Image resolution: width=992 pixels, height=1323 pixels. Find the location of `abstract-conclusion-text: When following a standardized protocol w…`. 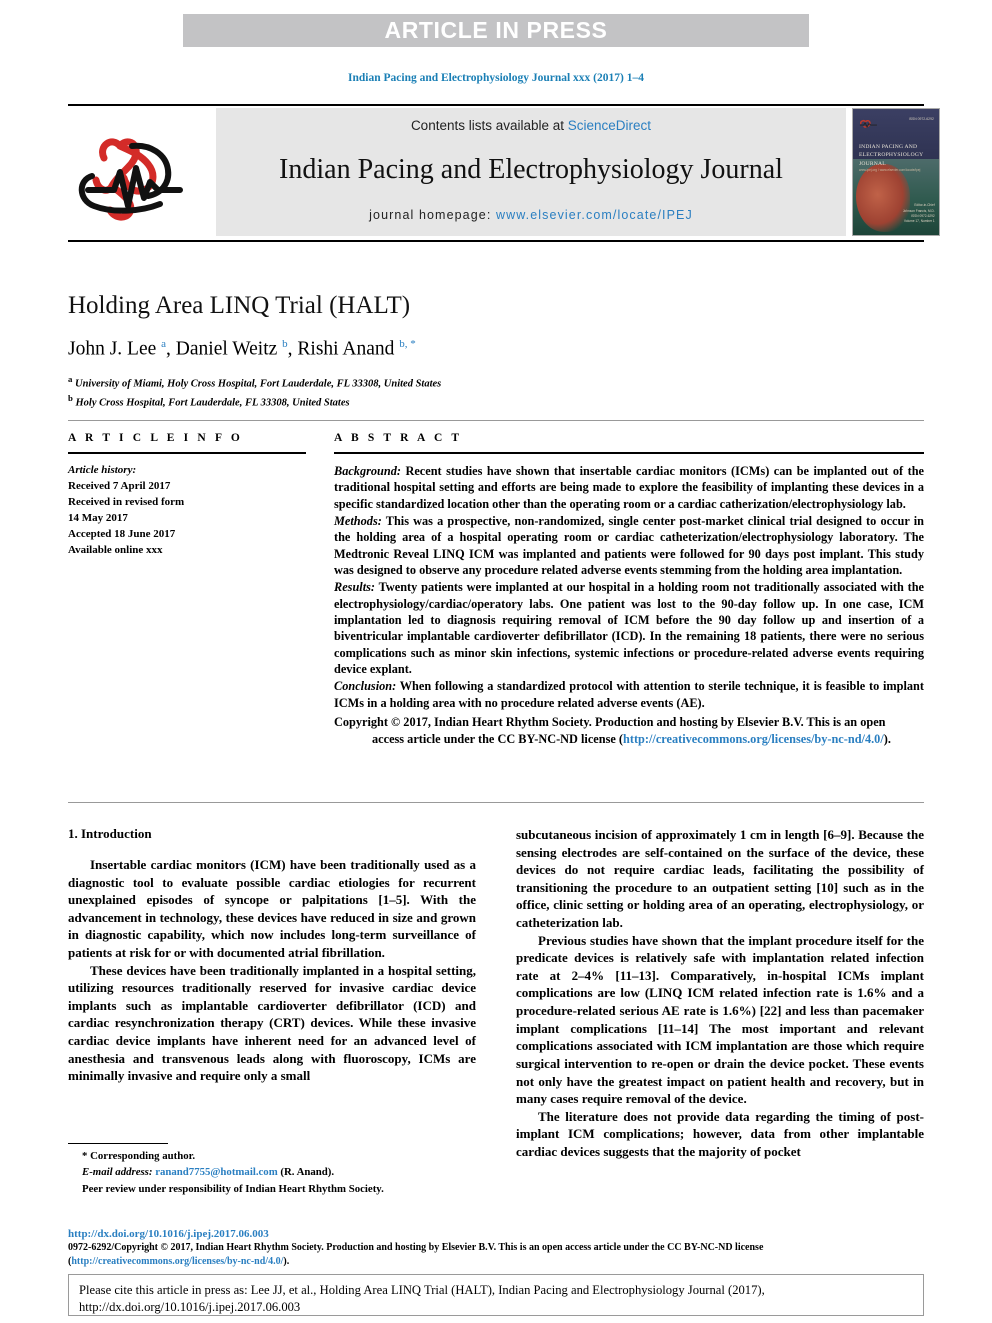

abstract-conclusion-text: When following a standardized protocol w… is located at coordinates (629, 694).